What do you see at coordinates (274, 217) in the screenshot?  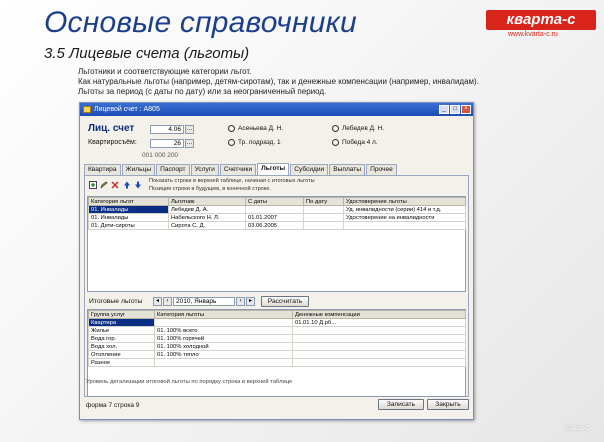 I see `table-cell: 01.01.2007` at bounding box center [274, 217].